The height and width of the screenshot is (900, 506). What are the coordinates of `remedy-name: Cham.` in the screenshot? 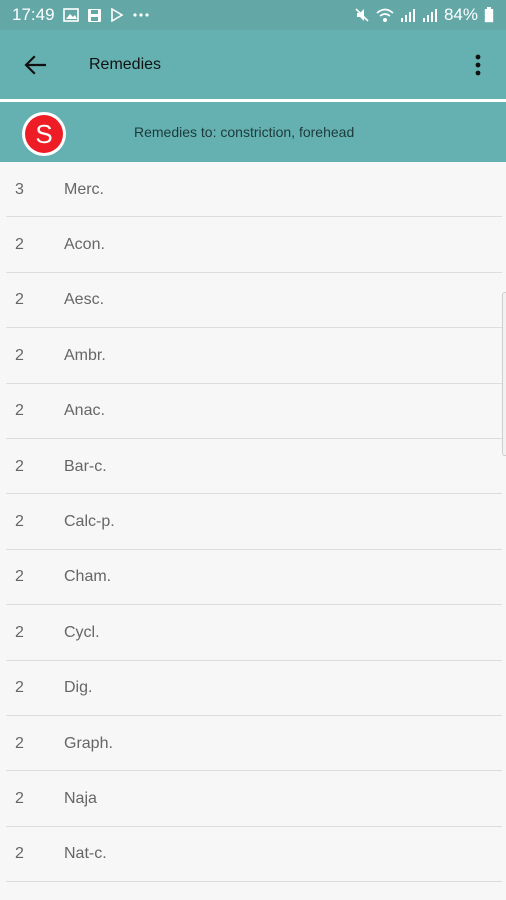 It's located at (88, 577).